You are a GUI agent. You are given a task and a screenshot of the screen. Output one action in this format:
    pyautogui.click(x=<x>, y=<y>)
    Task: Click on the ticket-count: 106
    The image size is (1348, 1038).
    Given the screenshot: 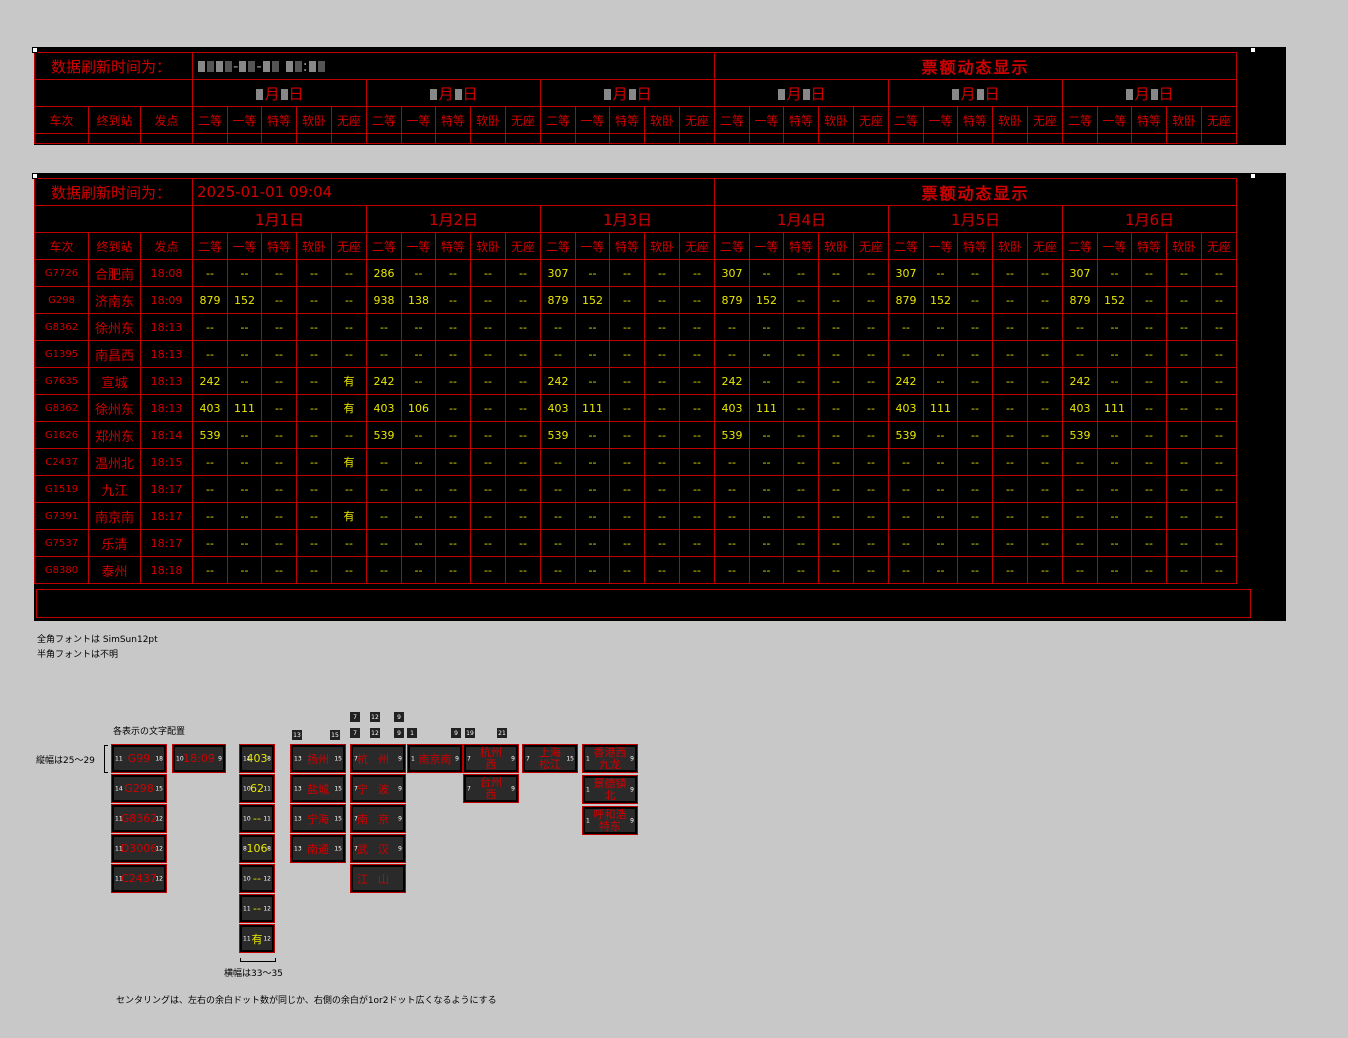 What is the action you would take?
    pyautogui.click(x=418, y=408)
    